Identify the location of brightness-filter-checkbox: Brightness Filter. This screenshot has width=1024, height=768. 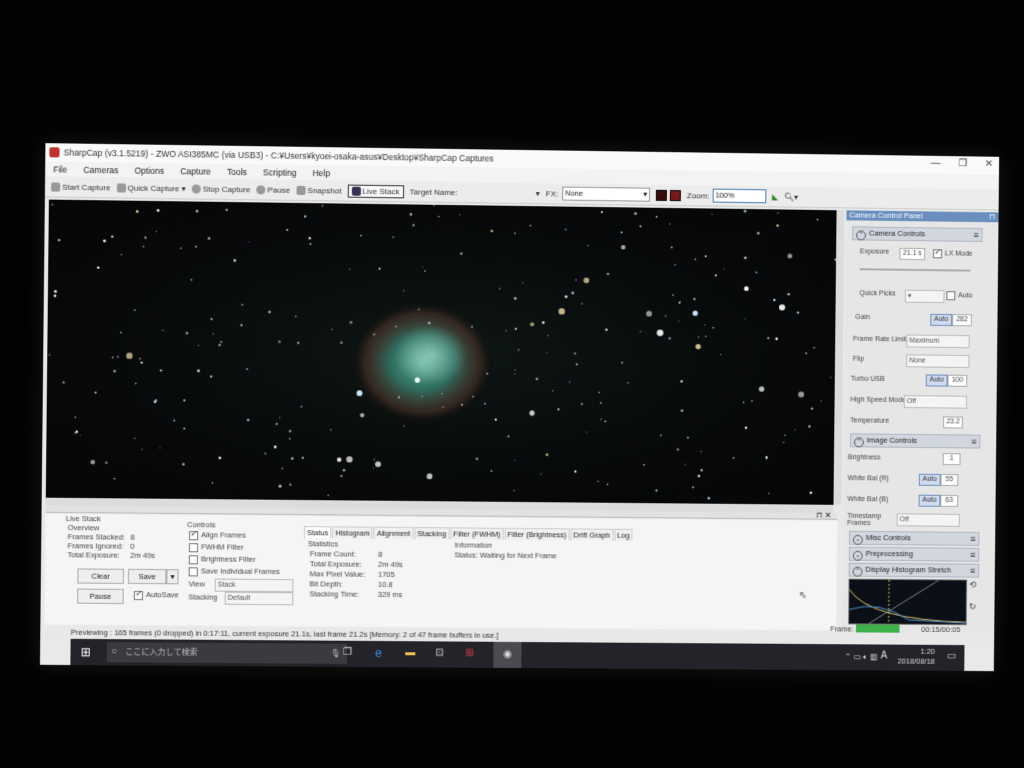
(222, 559).